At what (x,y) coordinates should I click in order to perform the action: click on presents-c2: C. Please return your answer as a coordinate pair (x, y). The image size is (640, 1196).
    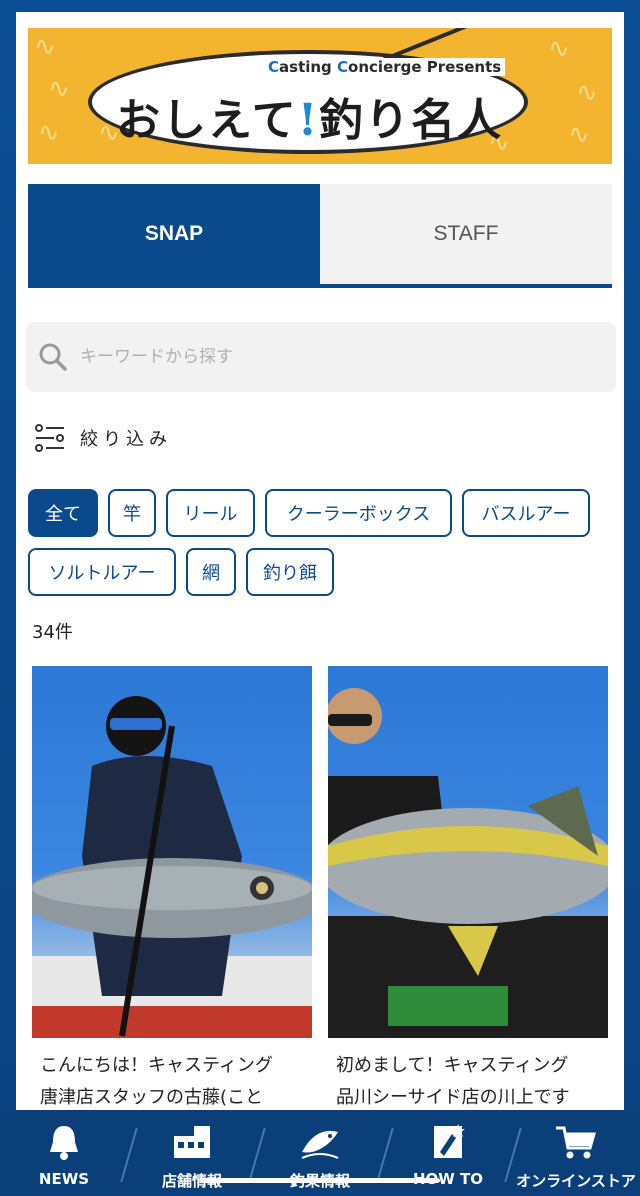
    Looking at the image, I should click on (343, 67).